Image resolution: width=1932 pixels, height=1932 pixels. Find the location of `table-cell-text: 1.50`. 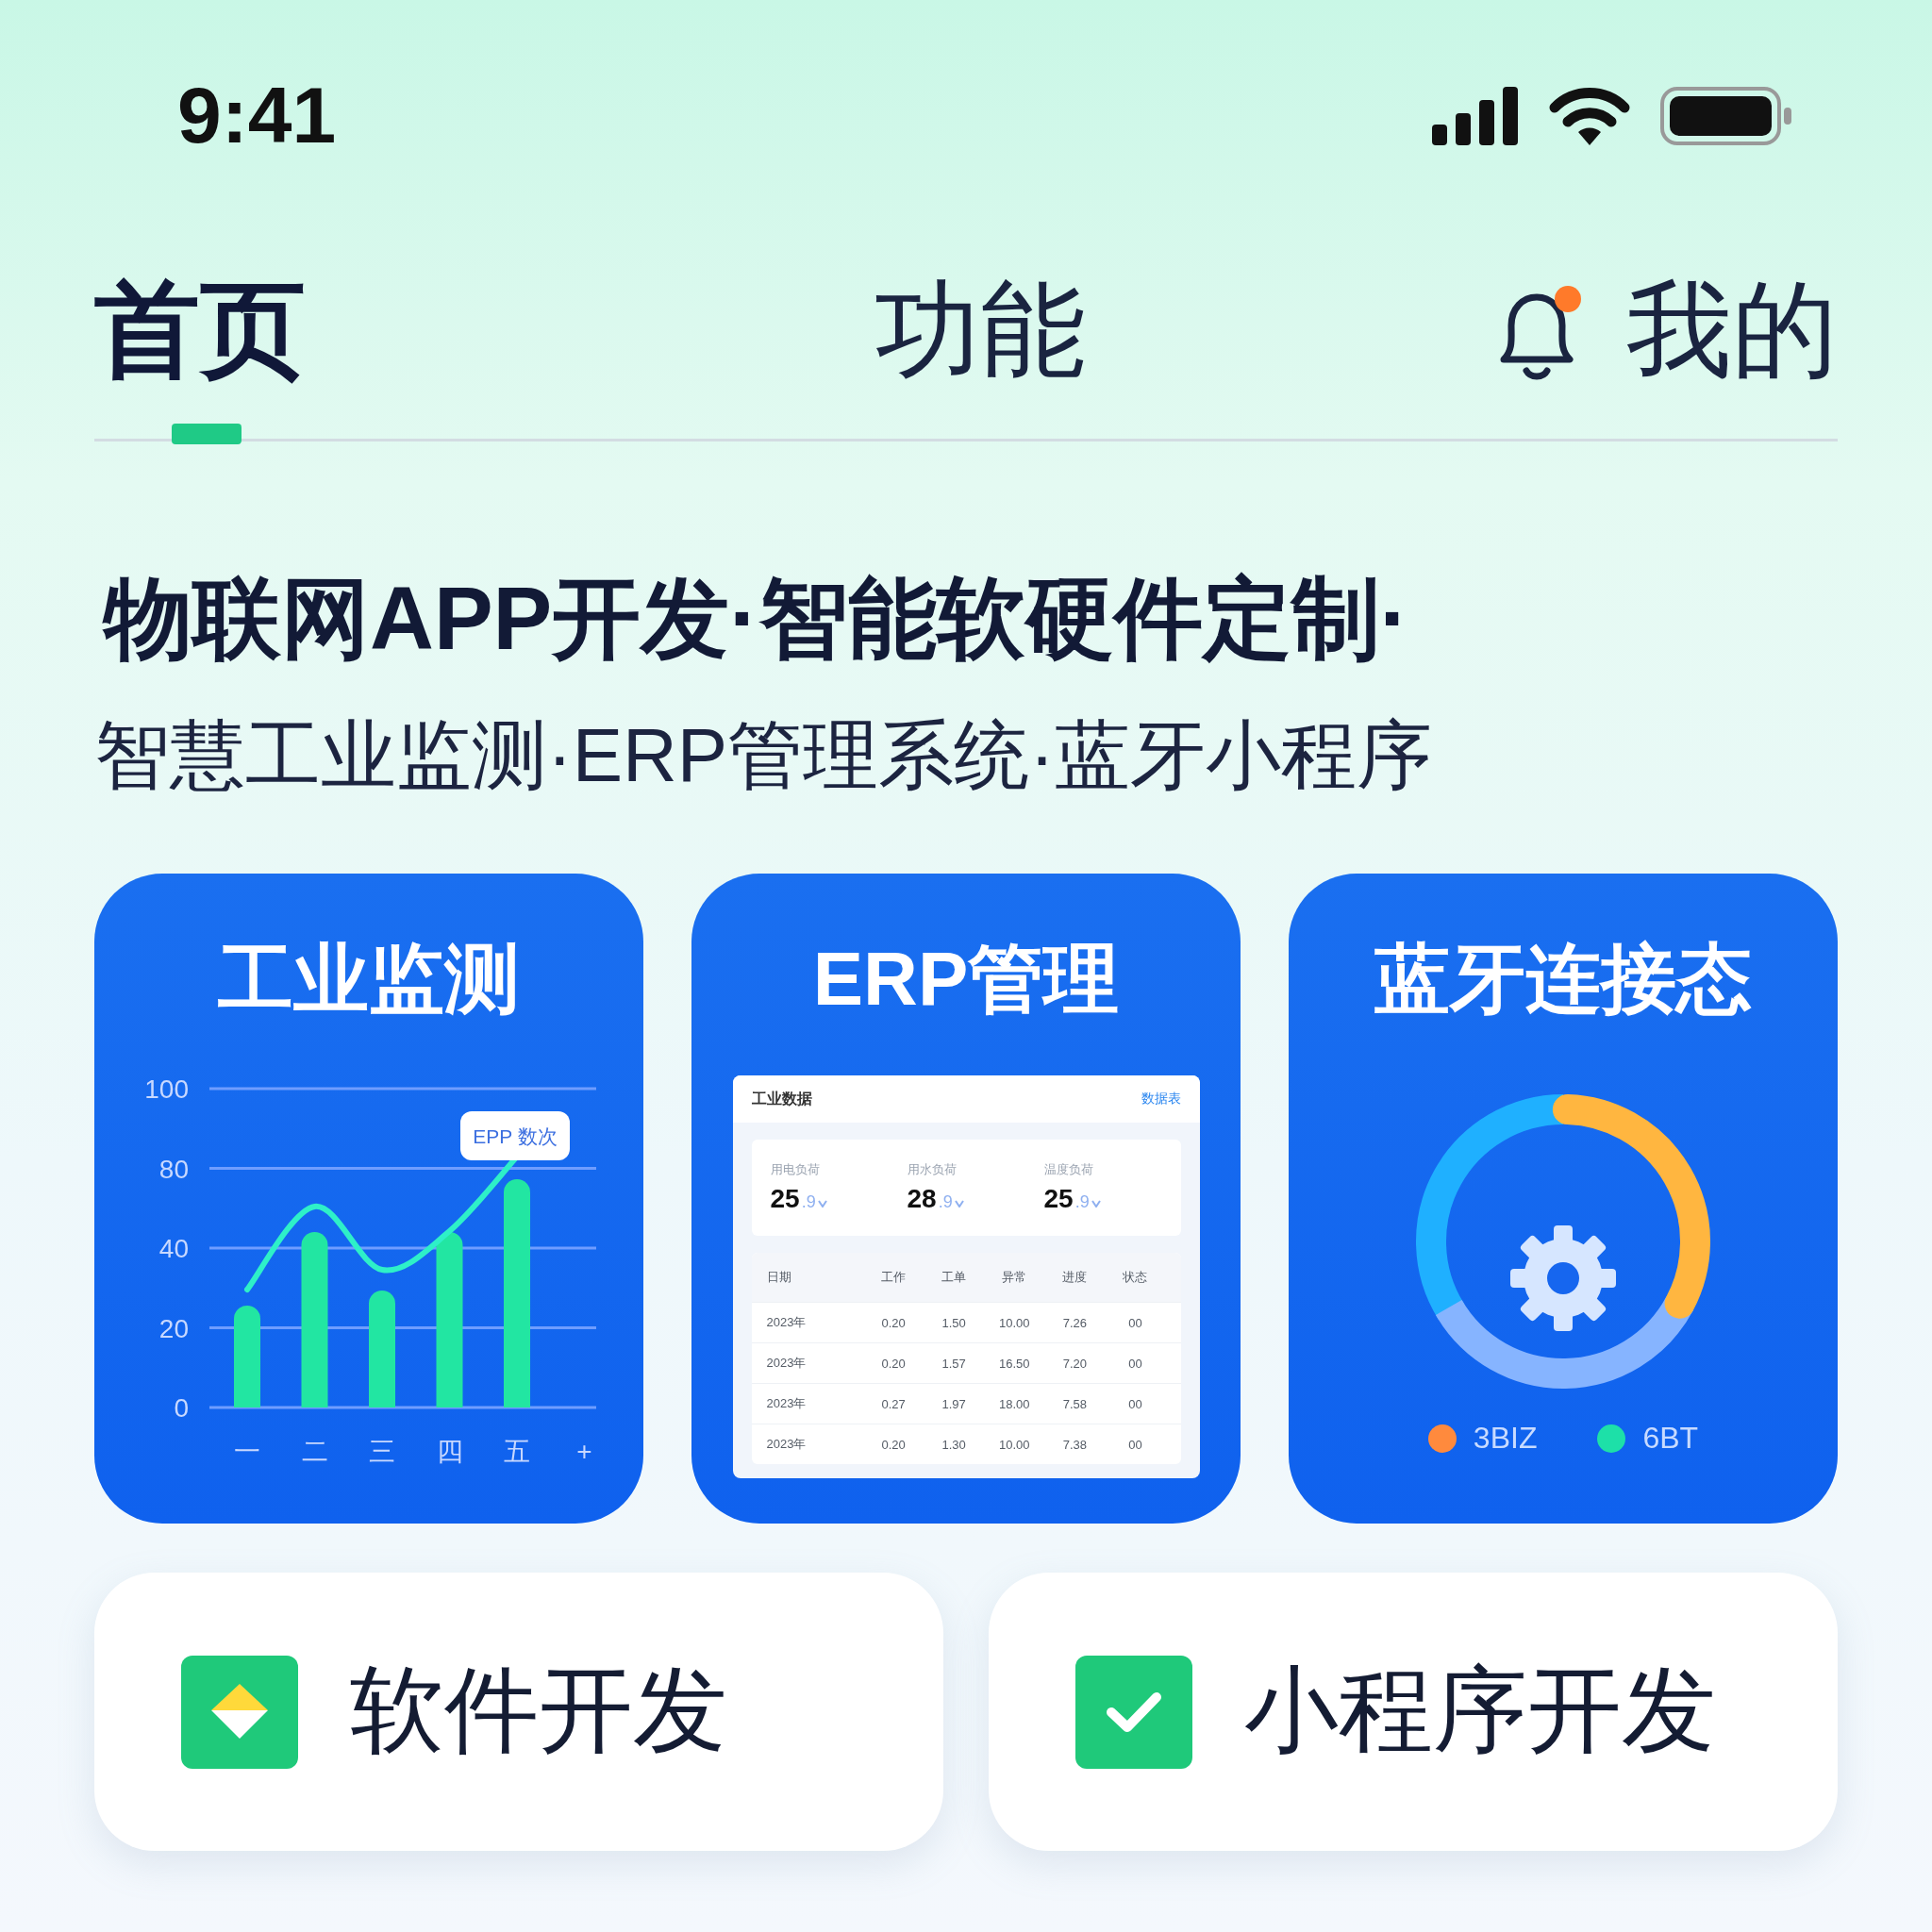

table-cell-text: 1.50 is located at coordinates (954, 1322).